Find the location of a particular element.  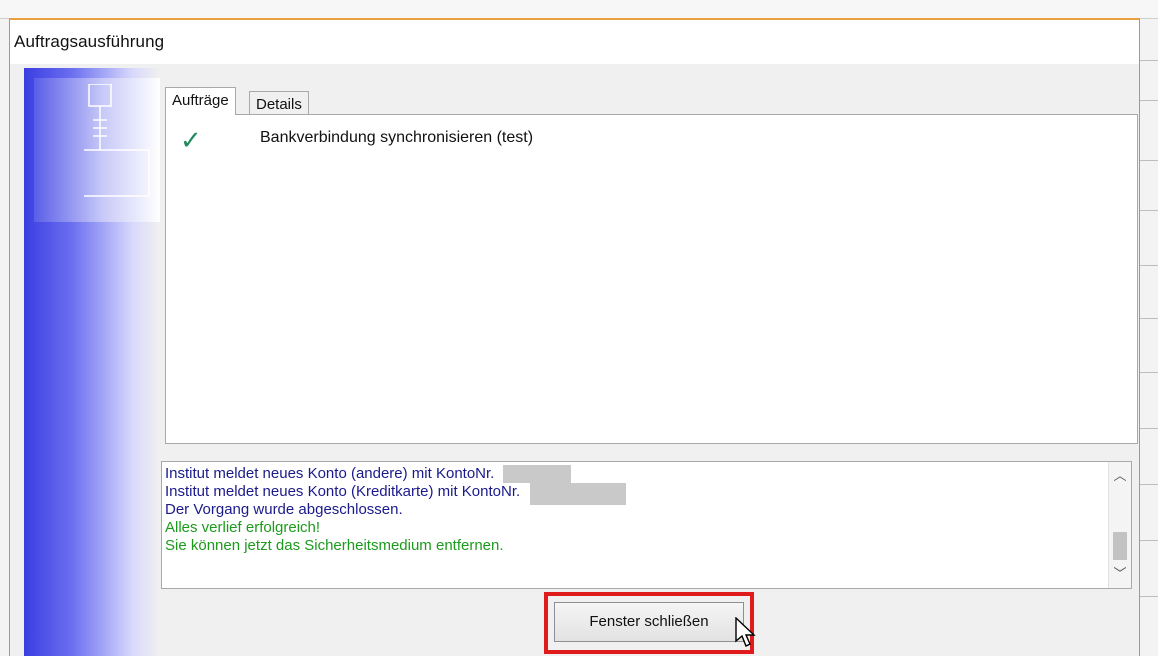

job-label: Bankverbindung synchronisieren (test) is located at coordinates (397, 137).